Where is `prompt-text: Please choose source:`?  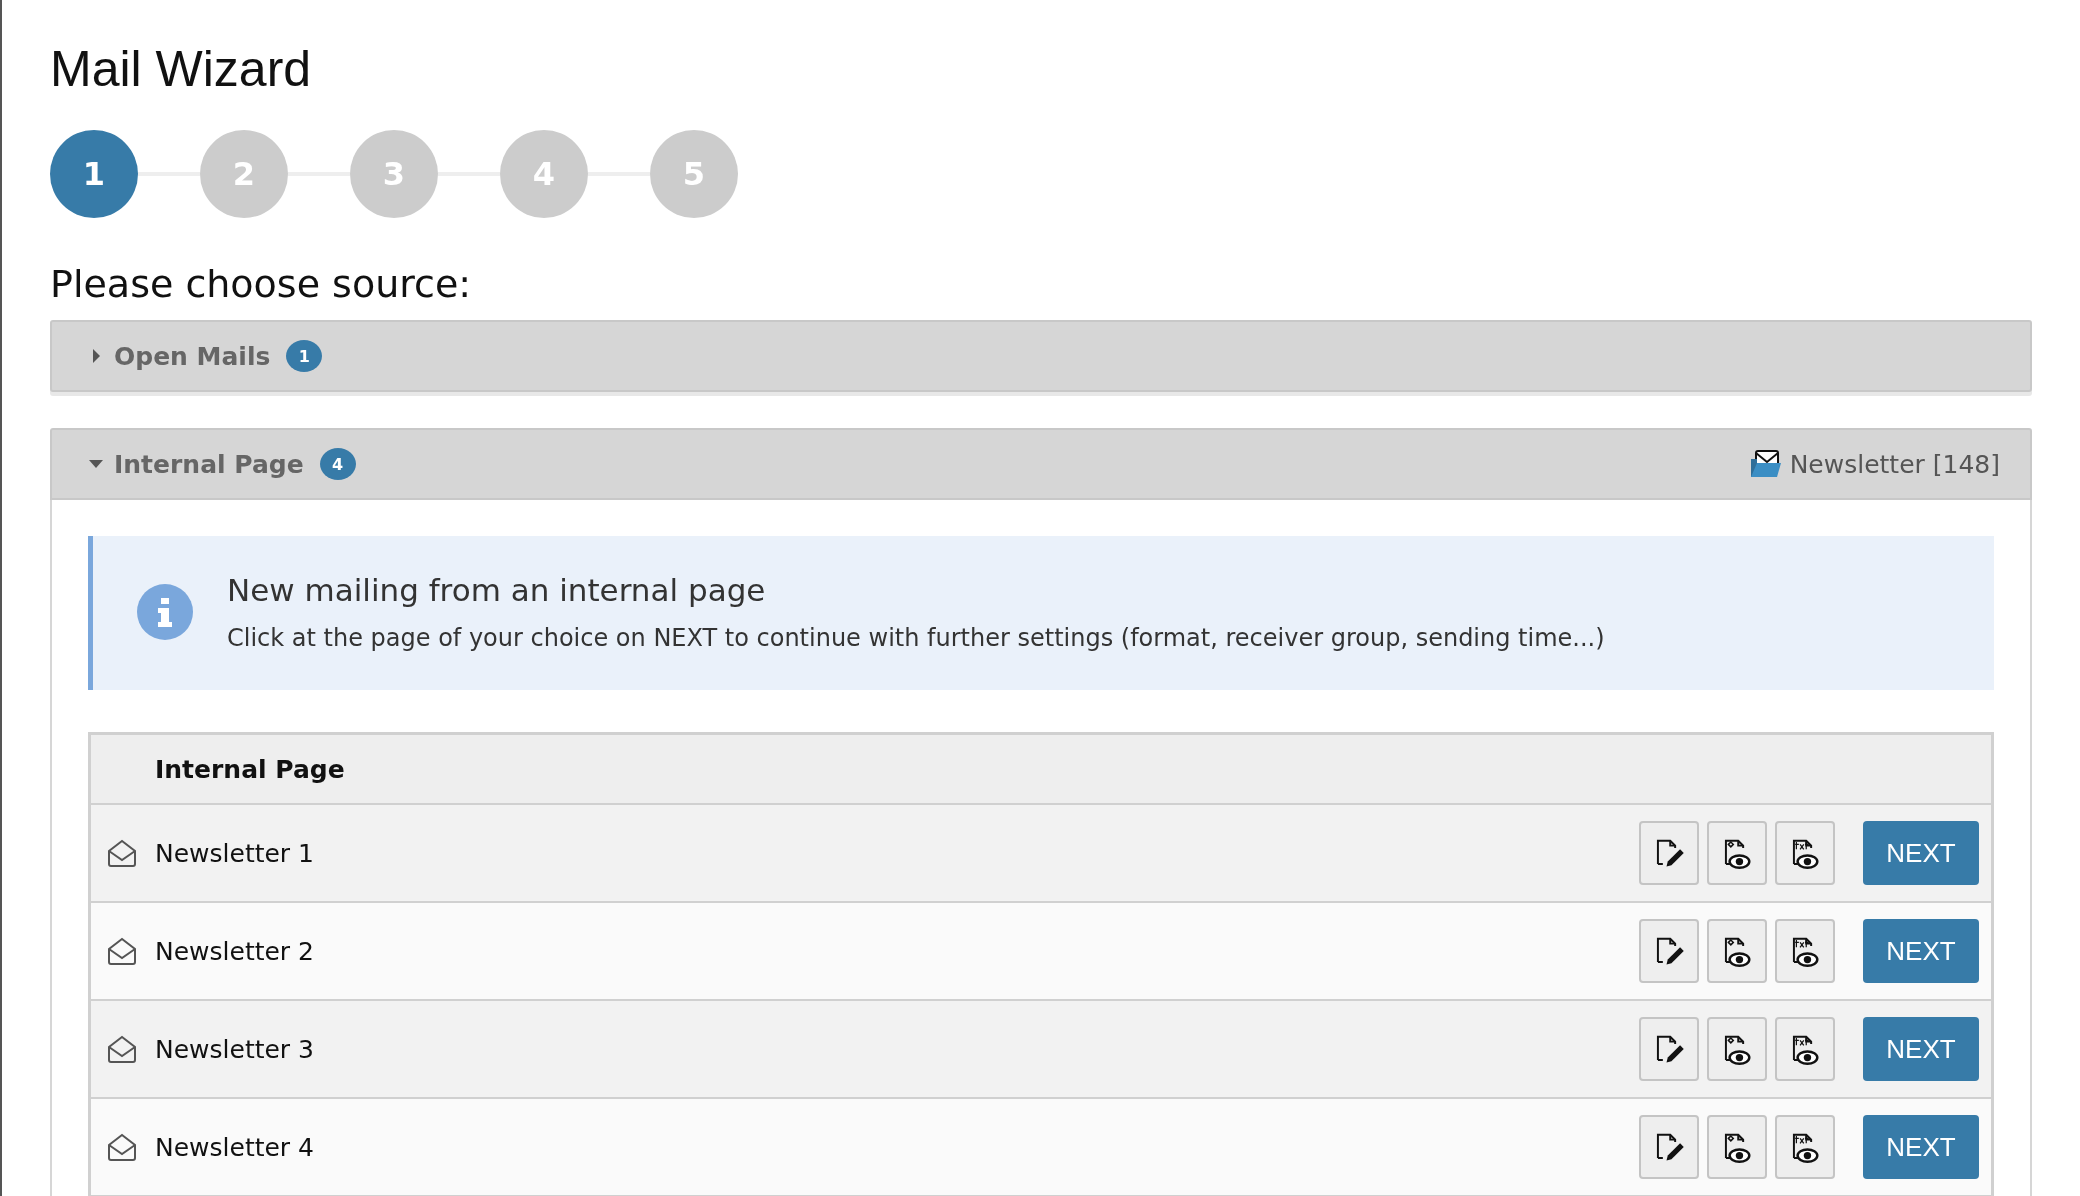
prompt-text: Please choose source: is located at coordinates (261, 284).